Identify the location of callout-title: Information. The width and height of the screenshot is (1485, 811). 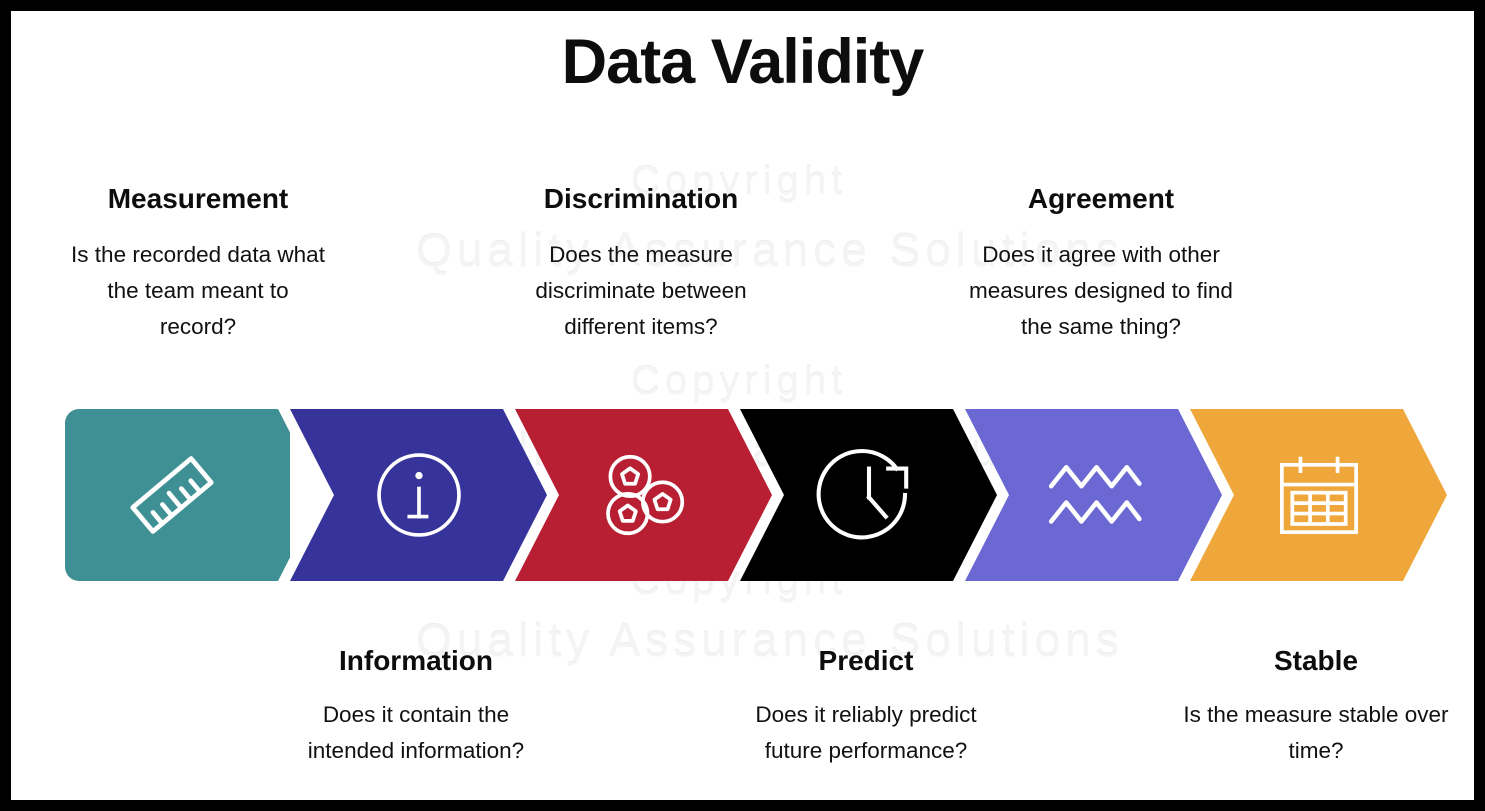
(416, 660).